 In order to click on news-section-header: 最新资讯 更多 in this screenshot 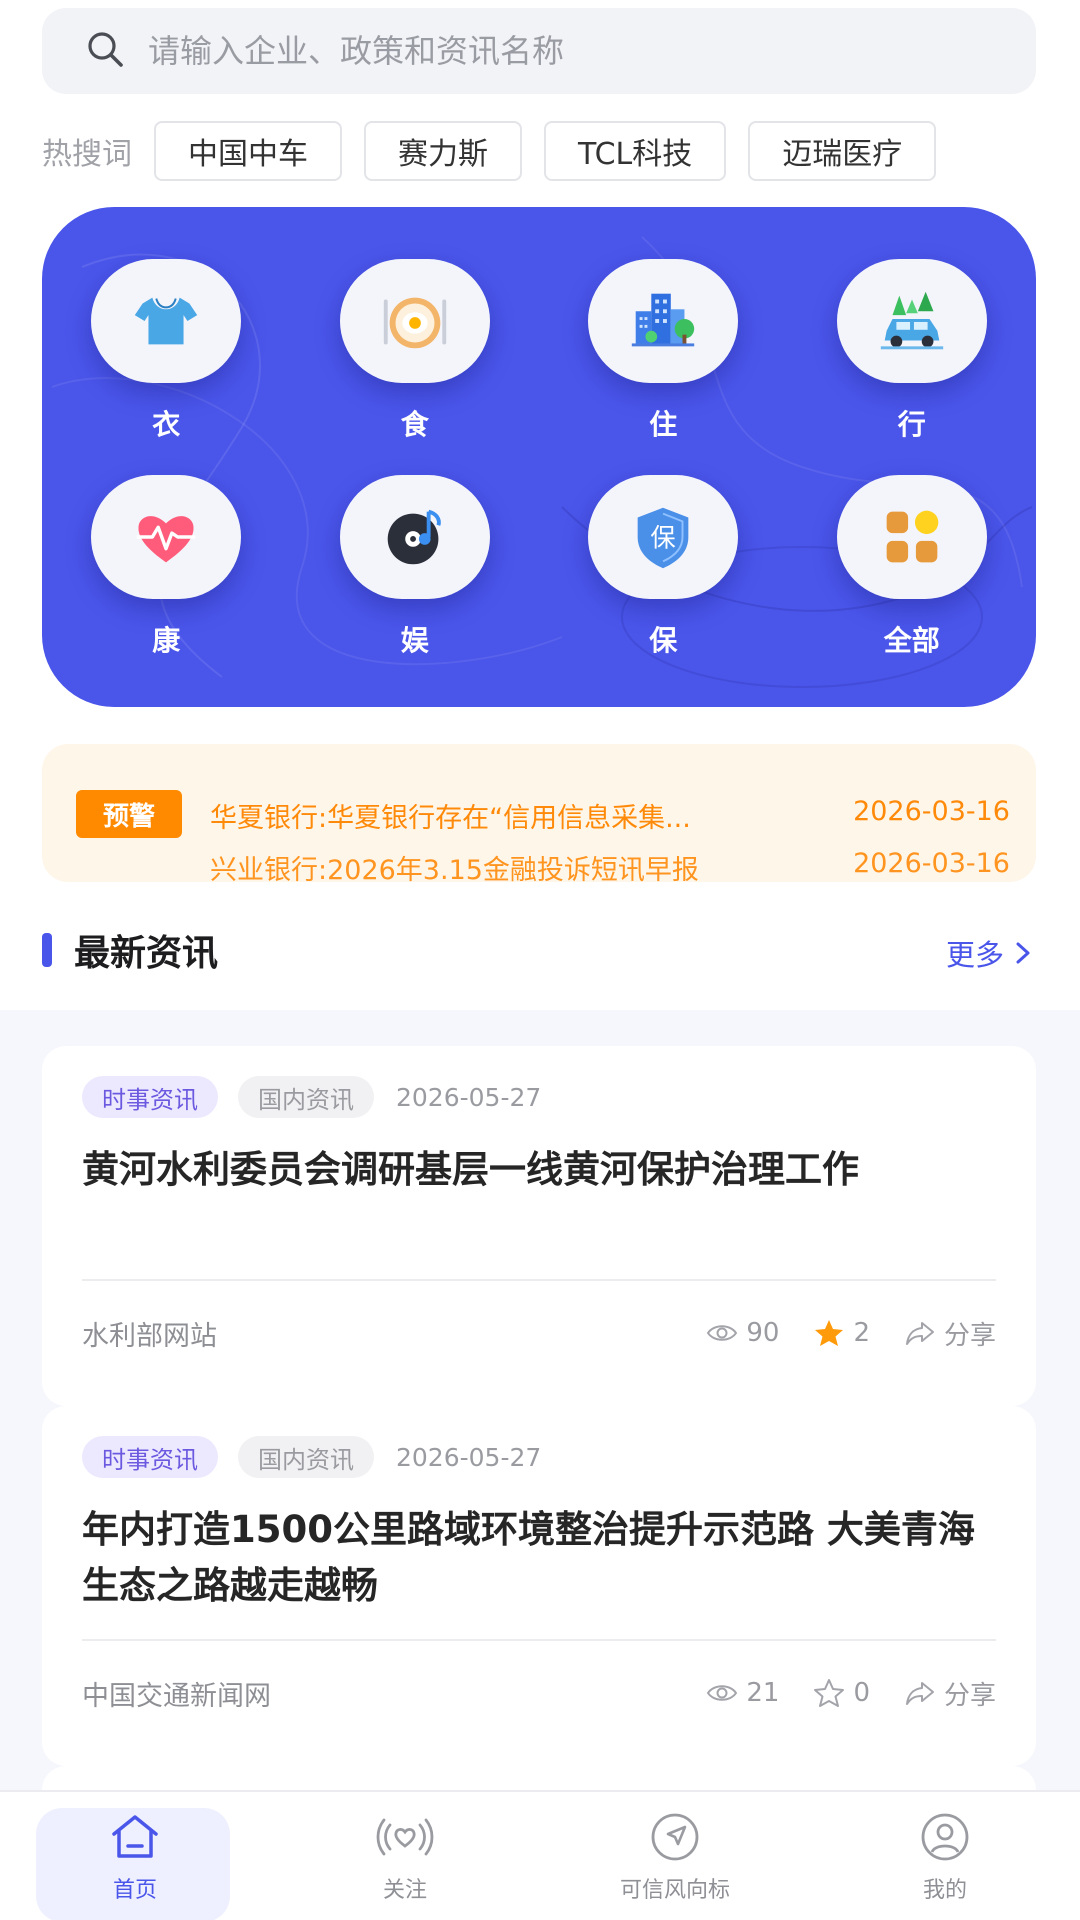, I will do `click(539, 950)`.